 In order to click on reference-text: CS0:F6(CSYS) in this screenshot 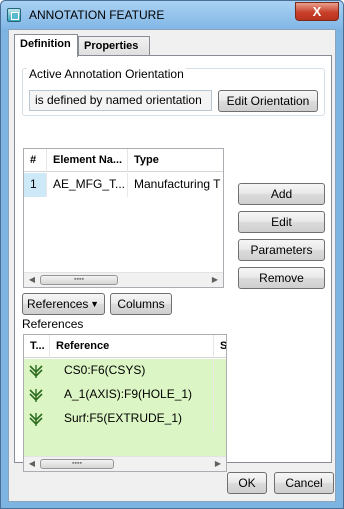, I will do `click(132, 371)`.